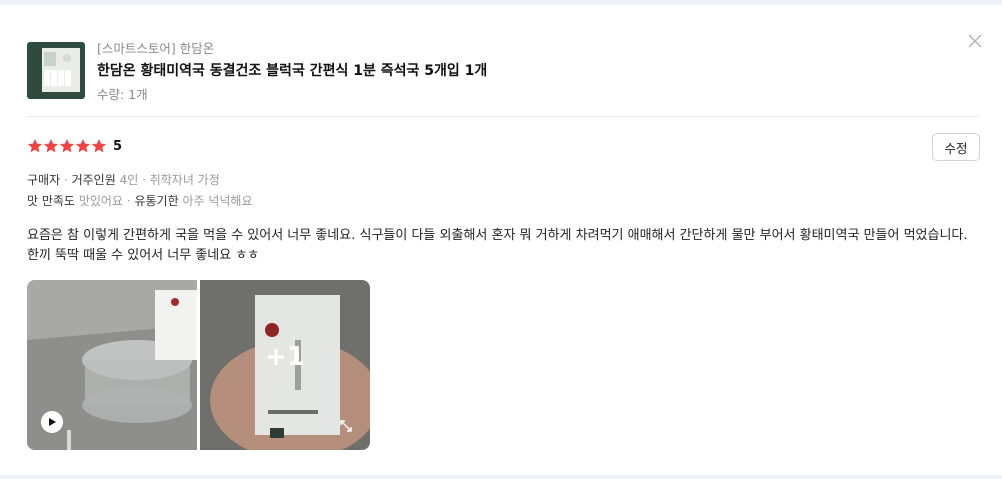 The image size is (1002, 479). I want to click on taste-key: 맛 만족도, so click(51, 201).